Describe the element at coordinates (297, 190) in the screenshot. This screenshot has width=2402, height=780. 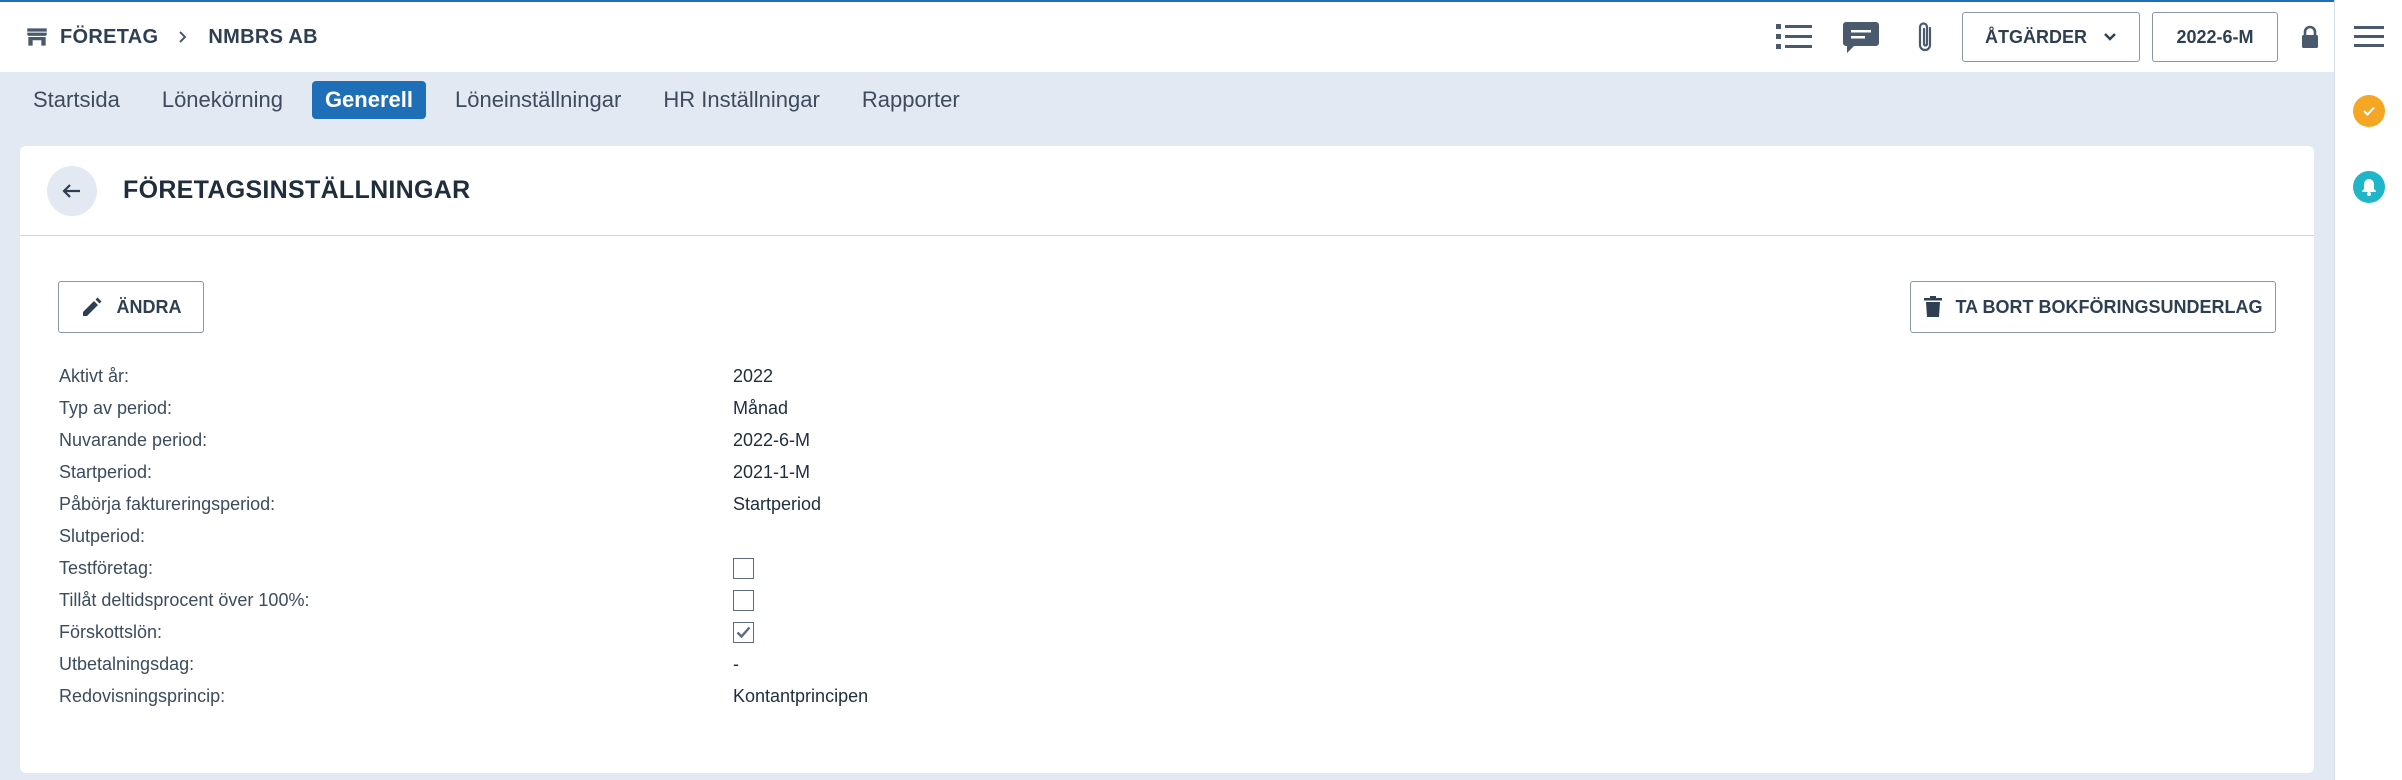
I see `page-title: FÖRETAGSINSTÄLLNINGAR` at that location.